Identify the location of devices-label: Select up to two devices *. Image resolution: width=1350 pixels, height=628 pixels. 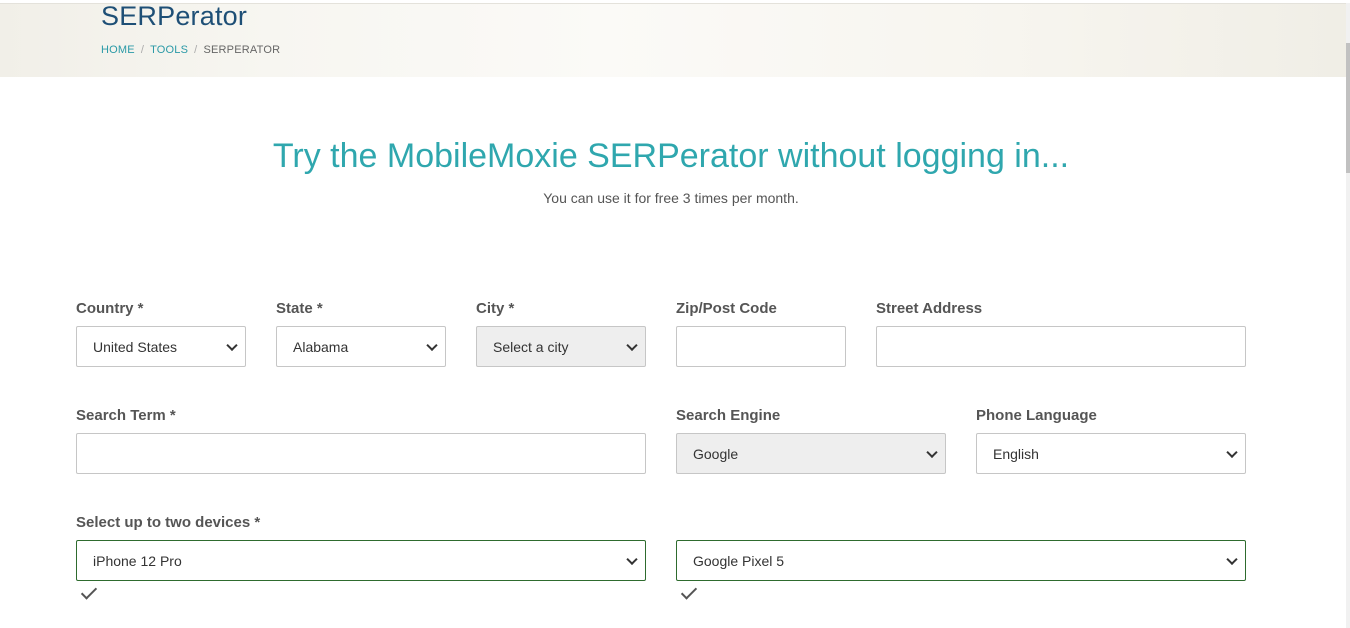
(168, 522).